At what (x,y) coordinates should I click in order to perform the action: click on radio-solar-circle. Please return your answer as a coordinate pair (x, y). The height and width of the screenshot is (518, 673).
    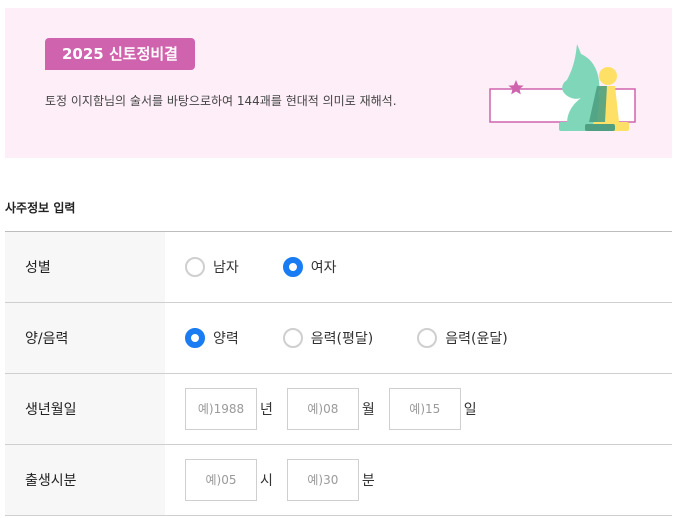
    Looking at the image, I should click on (195, 338).